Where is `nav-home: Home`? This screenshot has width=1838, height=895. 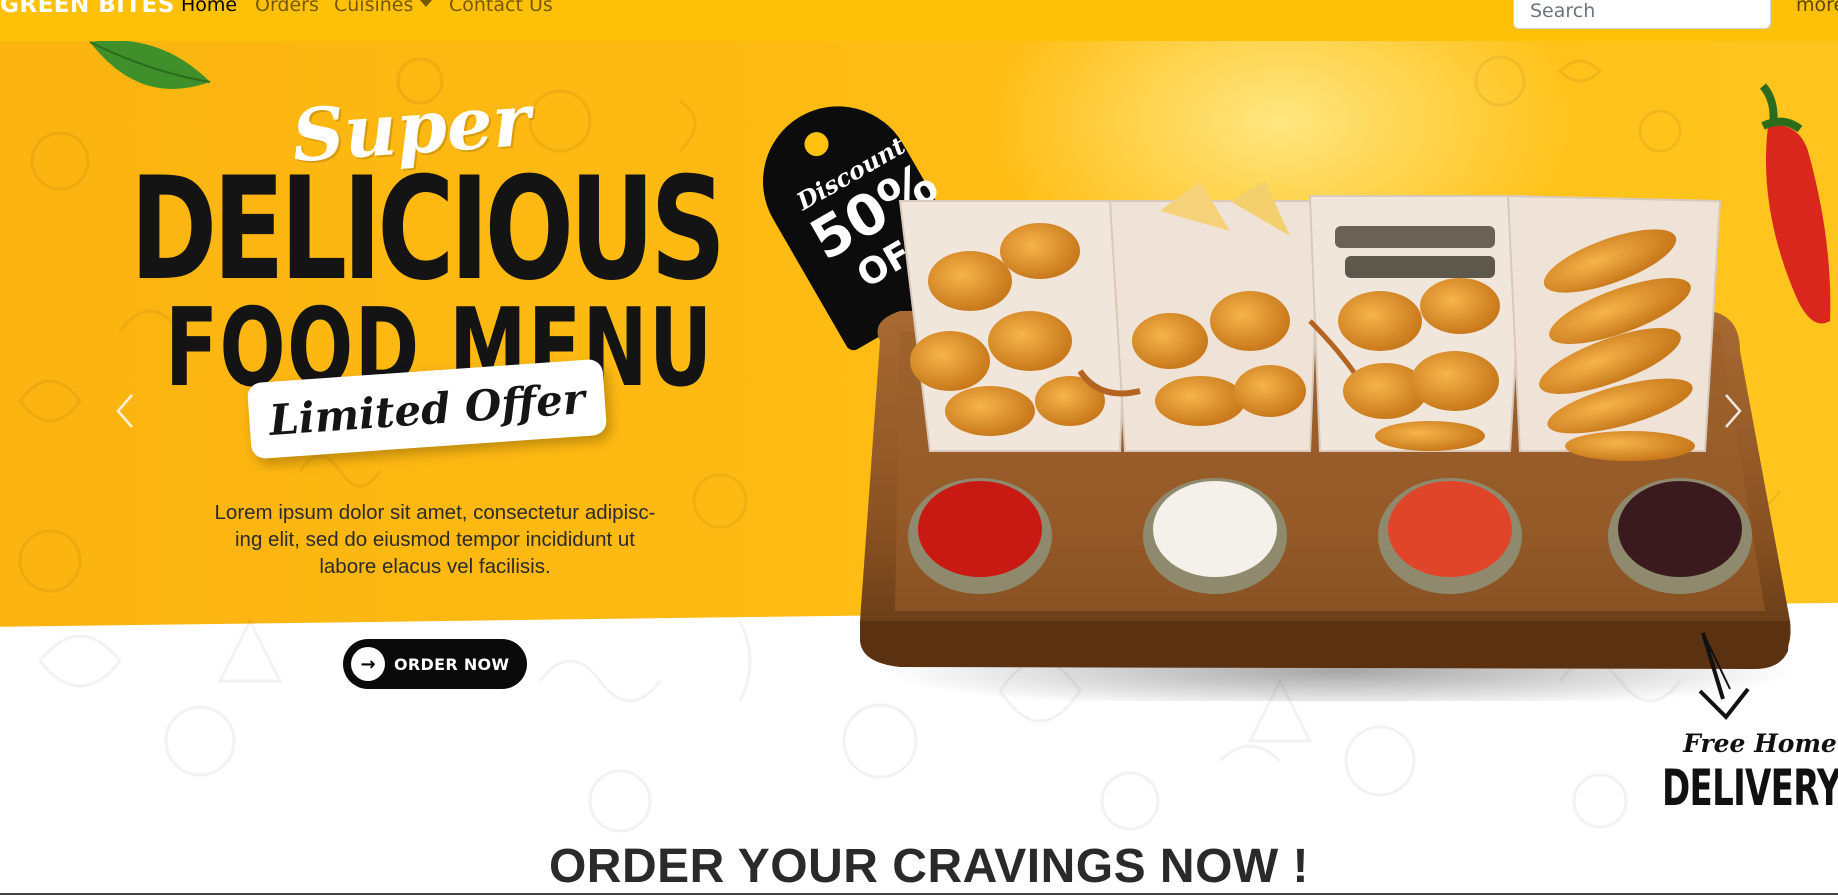
nav-home: Home is located at coordinates (209, 8).